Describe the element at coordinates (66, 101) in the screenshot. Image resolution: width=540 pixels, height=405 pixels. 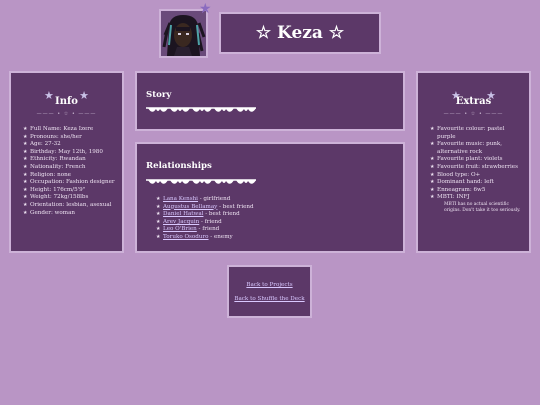
I see `info-title: Info` at that location.